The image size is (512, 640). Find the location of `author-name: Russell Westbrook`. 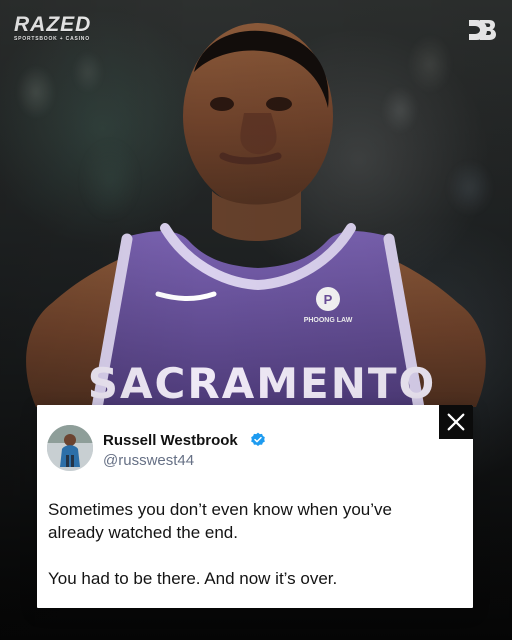

author-name: Russell Westbrook is located at coordinates (170, 440).